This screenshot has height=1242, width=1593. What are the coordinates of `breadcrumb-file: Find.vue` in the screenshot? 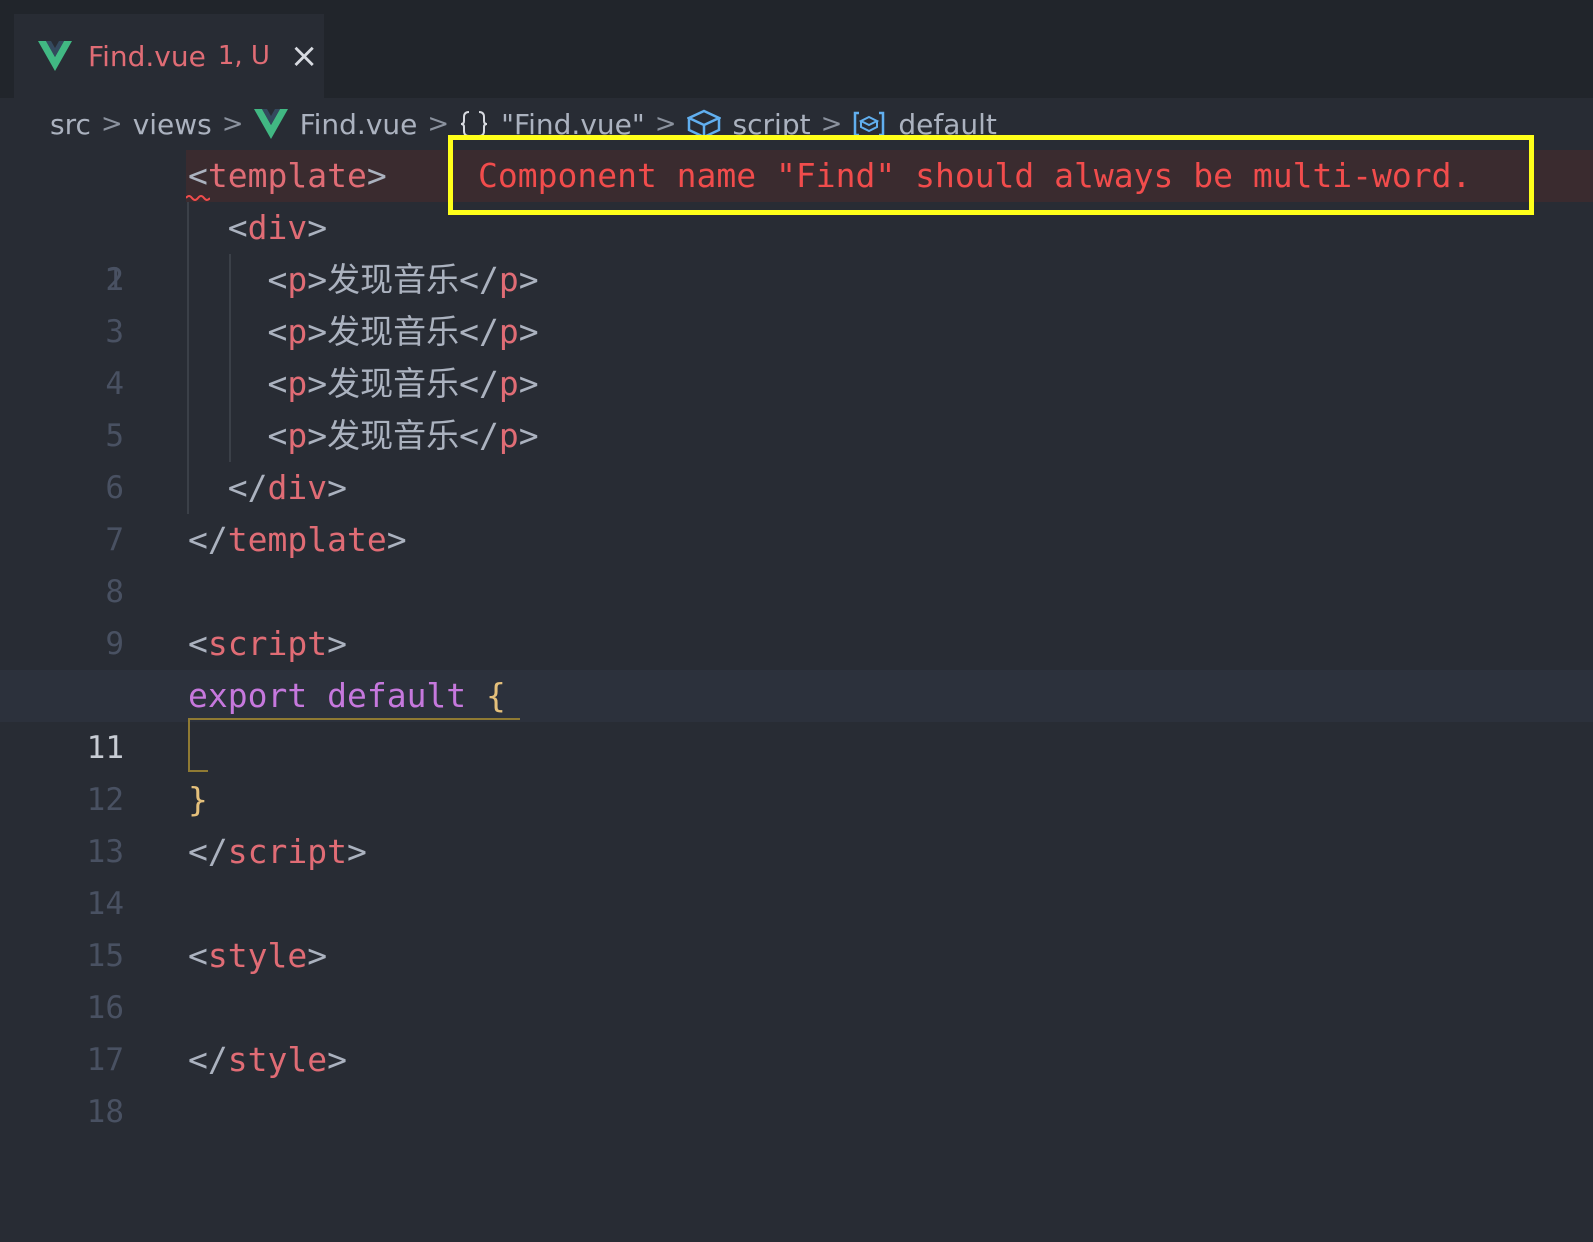 It's located at (335, 124).